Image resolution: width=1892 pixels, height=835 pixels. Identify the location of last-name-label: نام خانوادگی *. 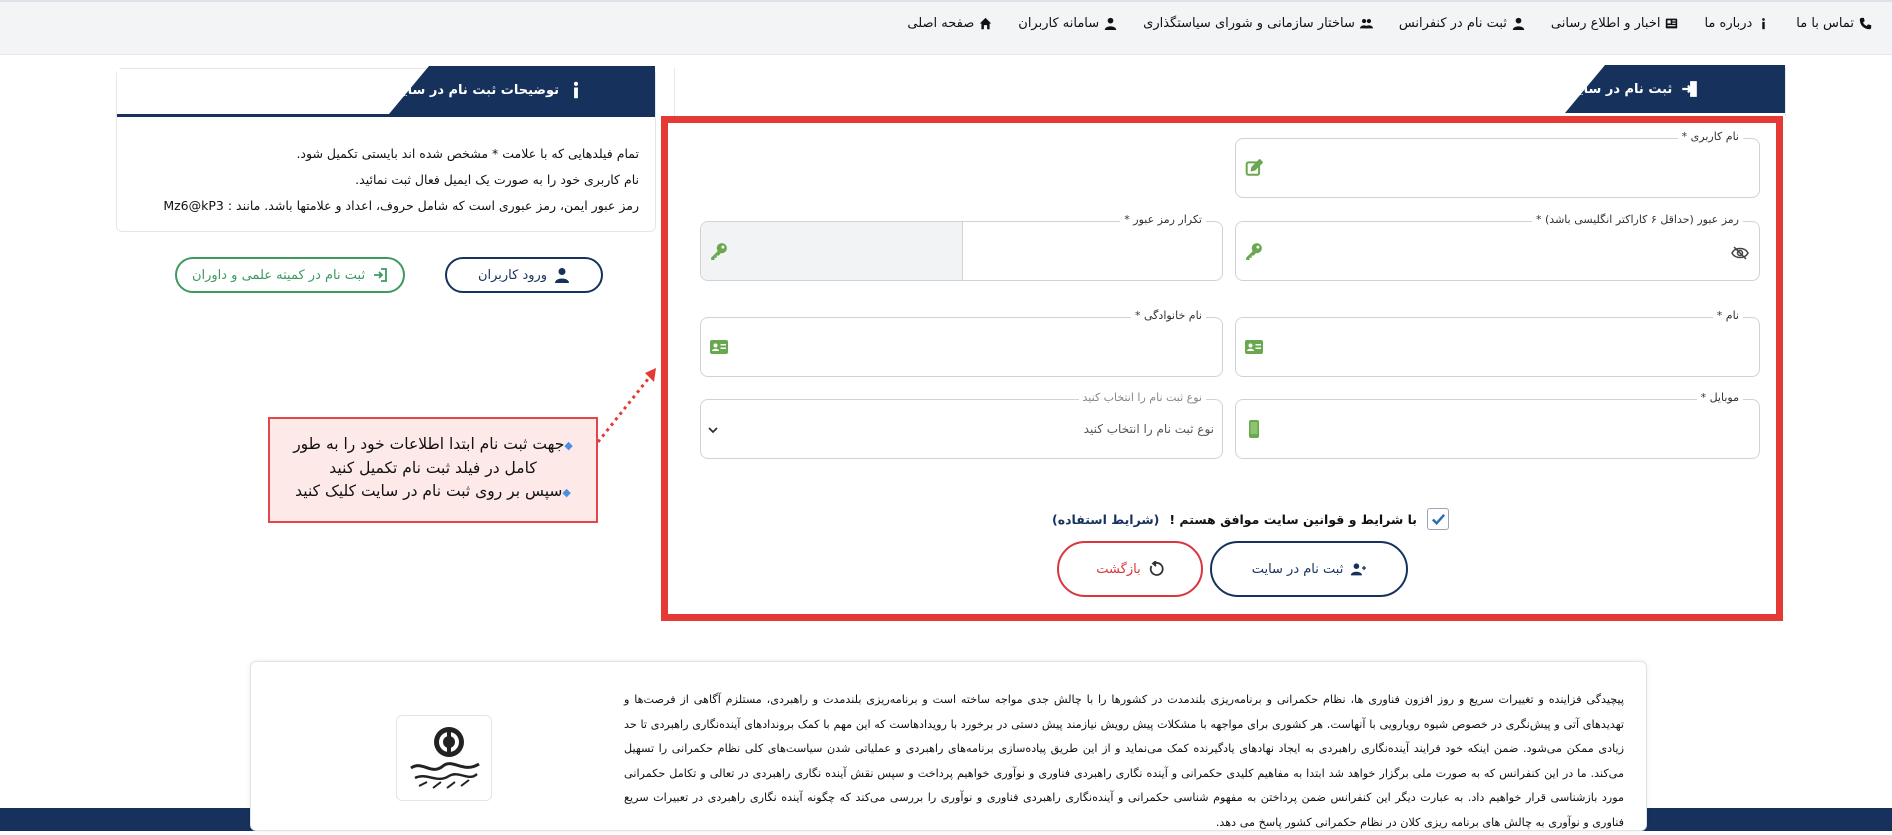
(1168, 315).